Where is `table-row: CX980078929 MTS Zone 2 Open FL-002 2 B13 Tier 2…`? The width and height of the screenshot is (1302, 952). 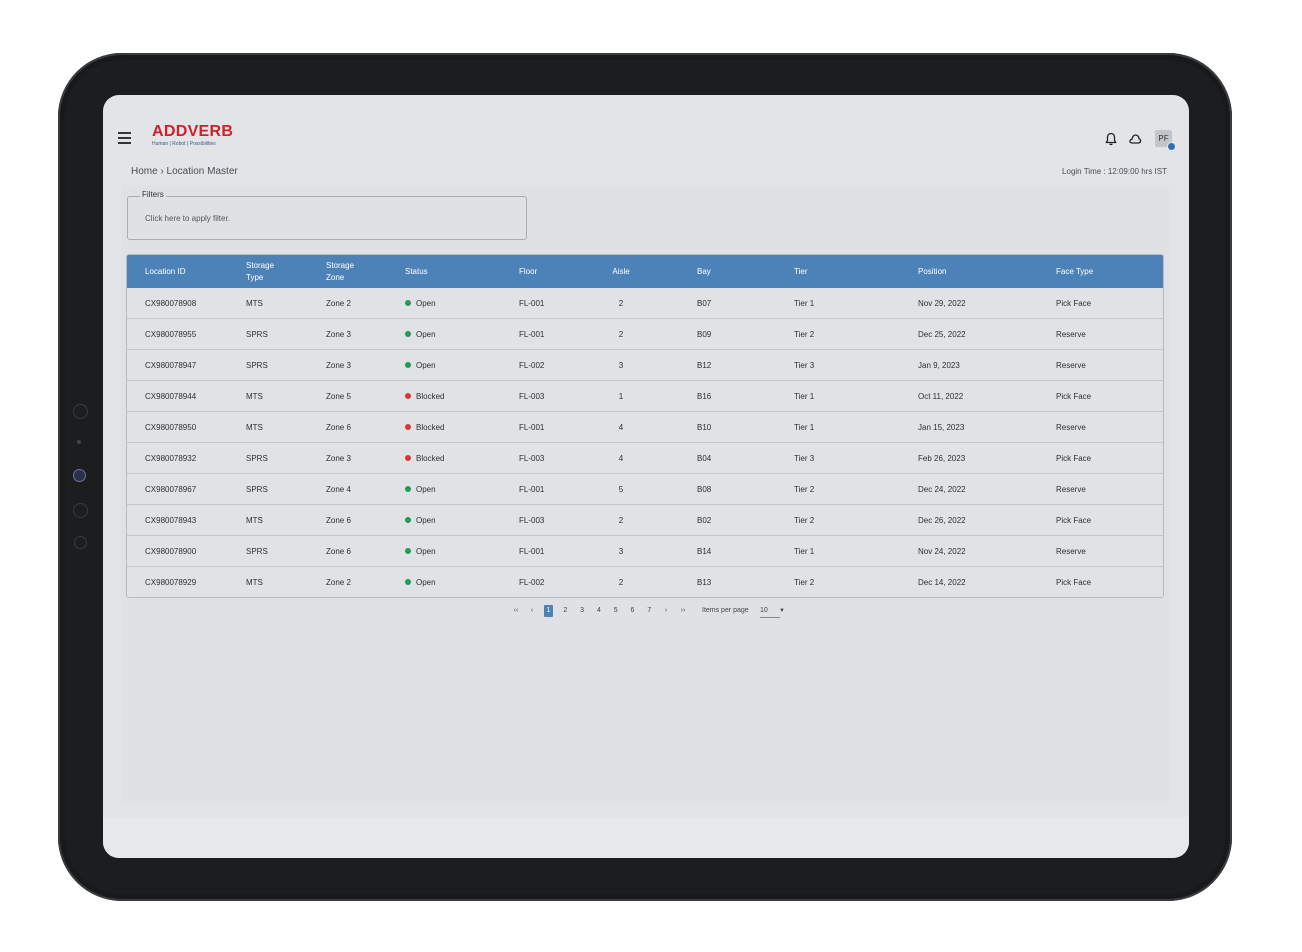
table-row: CX980078929 MTS Zone 2 Open FL-002 2 B13 Tier 2… is located at coordinates (645, 581).